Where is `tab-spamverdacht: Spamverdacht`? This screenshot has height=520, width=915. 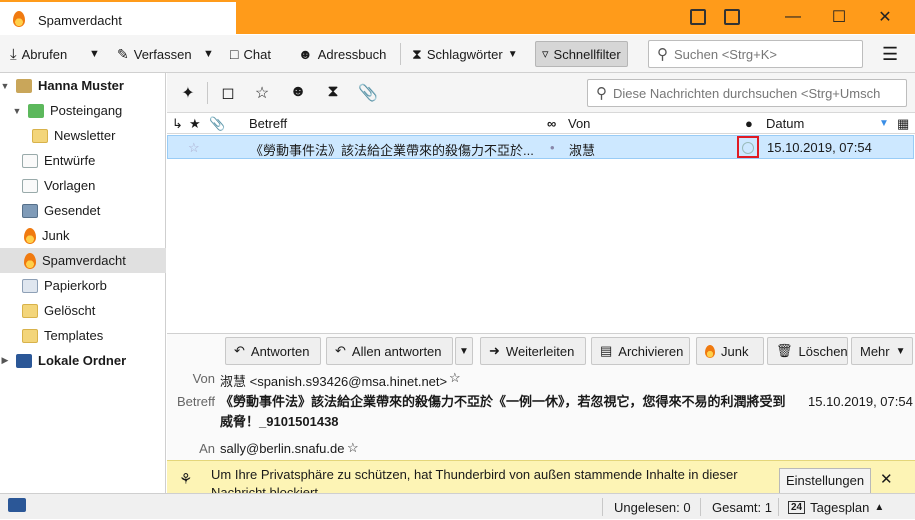
tab-spamverdacht: Spamverdacht is located at coordinates (118, 17).